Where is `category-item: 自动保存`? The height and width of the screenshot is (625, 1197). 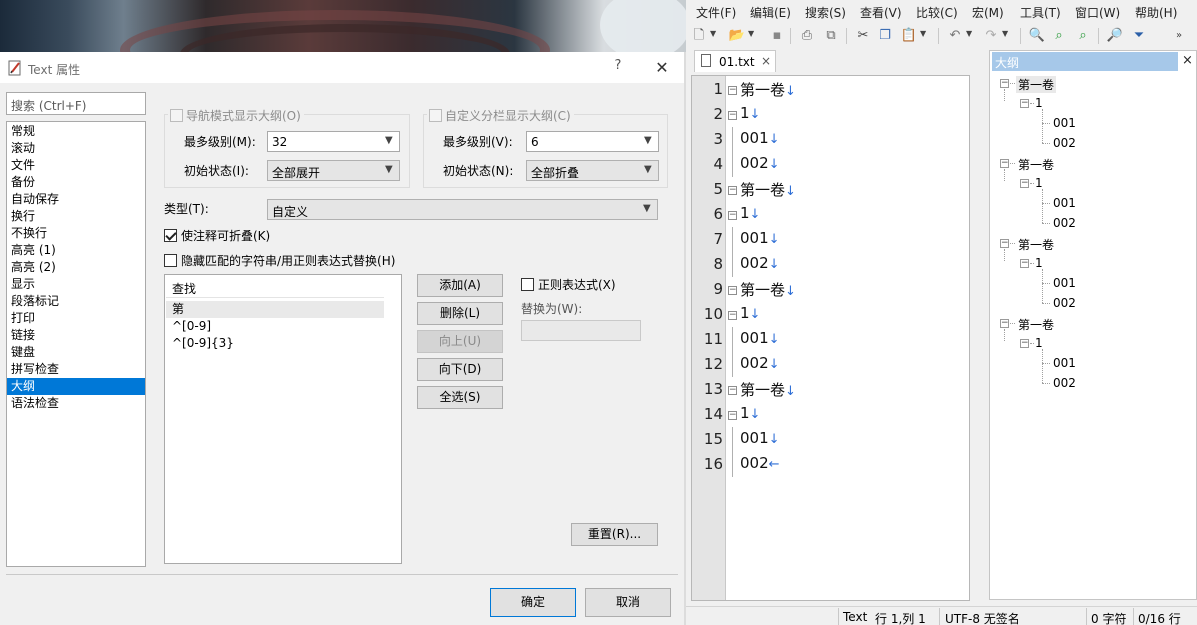 category-item: 自动保存 is located at coordinates (76, 199).